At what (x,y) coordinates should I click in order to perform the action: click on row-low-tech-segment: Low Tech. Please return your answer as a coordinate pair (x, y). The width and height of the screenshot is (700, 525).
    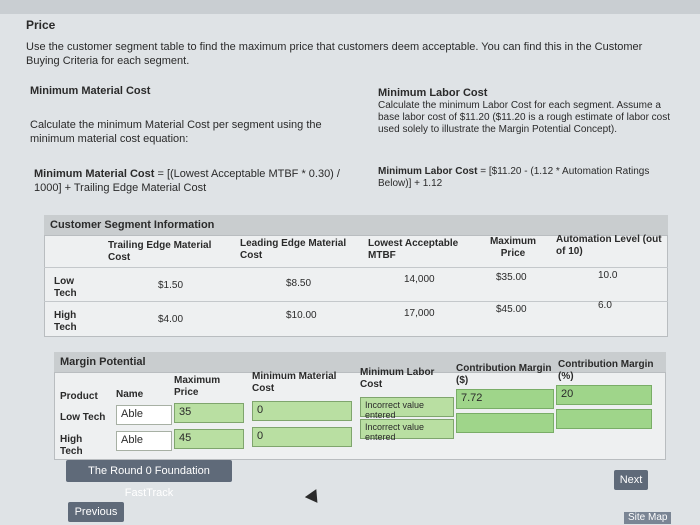
    Looking at the image, I should click on (65, 287).